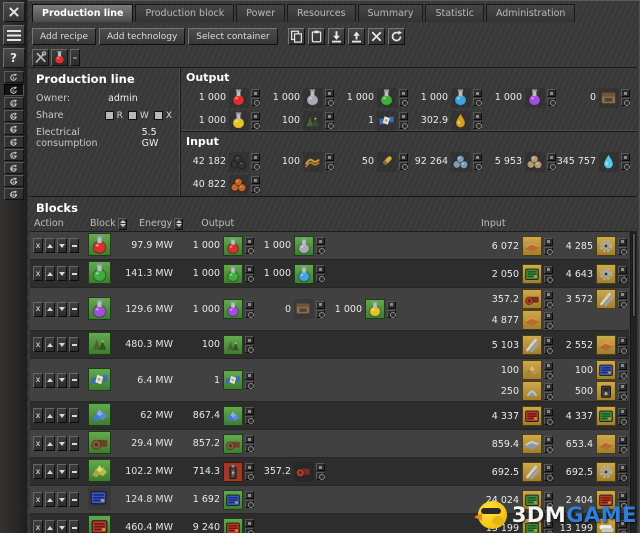 The width and height of the screenshot is (640, 533). Describe the element at coordinates (13, 194) in the screenshot. I see `time-button-24h: 24h` at that location.